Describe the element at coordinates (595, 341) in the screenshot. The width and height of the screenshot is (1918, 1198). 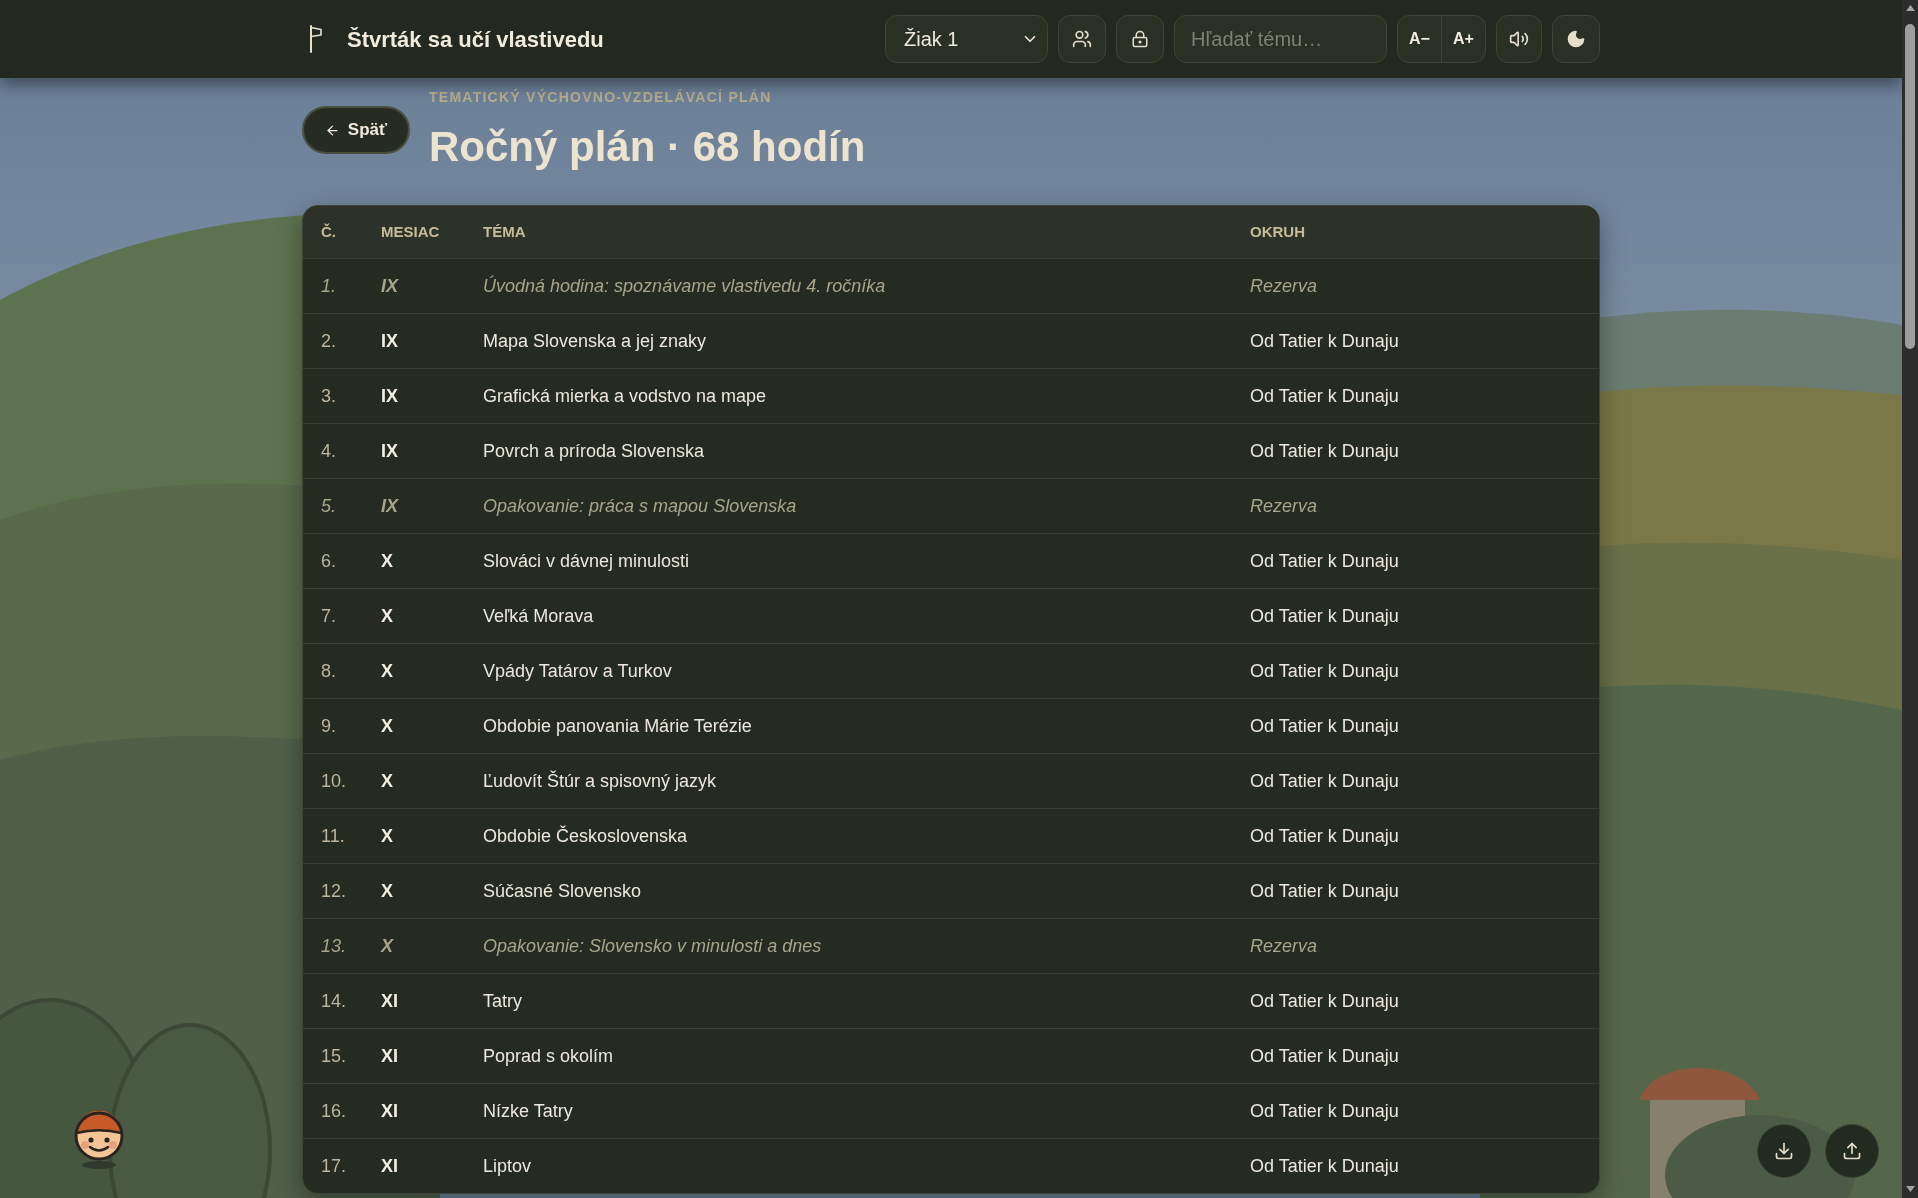
I see `lesson-topic: Mapa Slovenska a jej znaky` at that location.